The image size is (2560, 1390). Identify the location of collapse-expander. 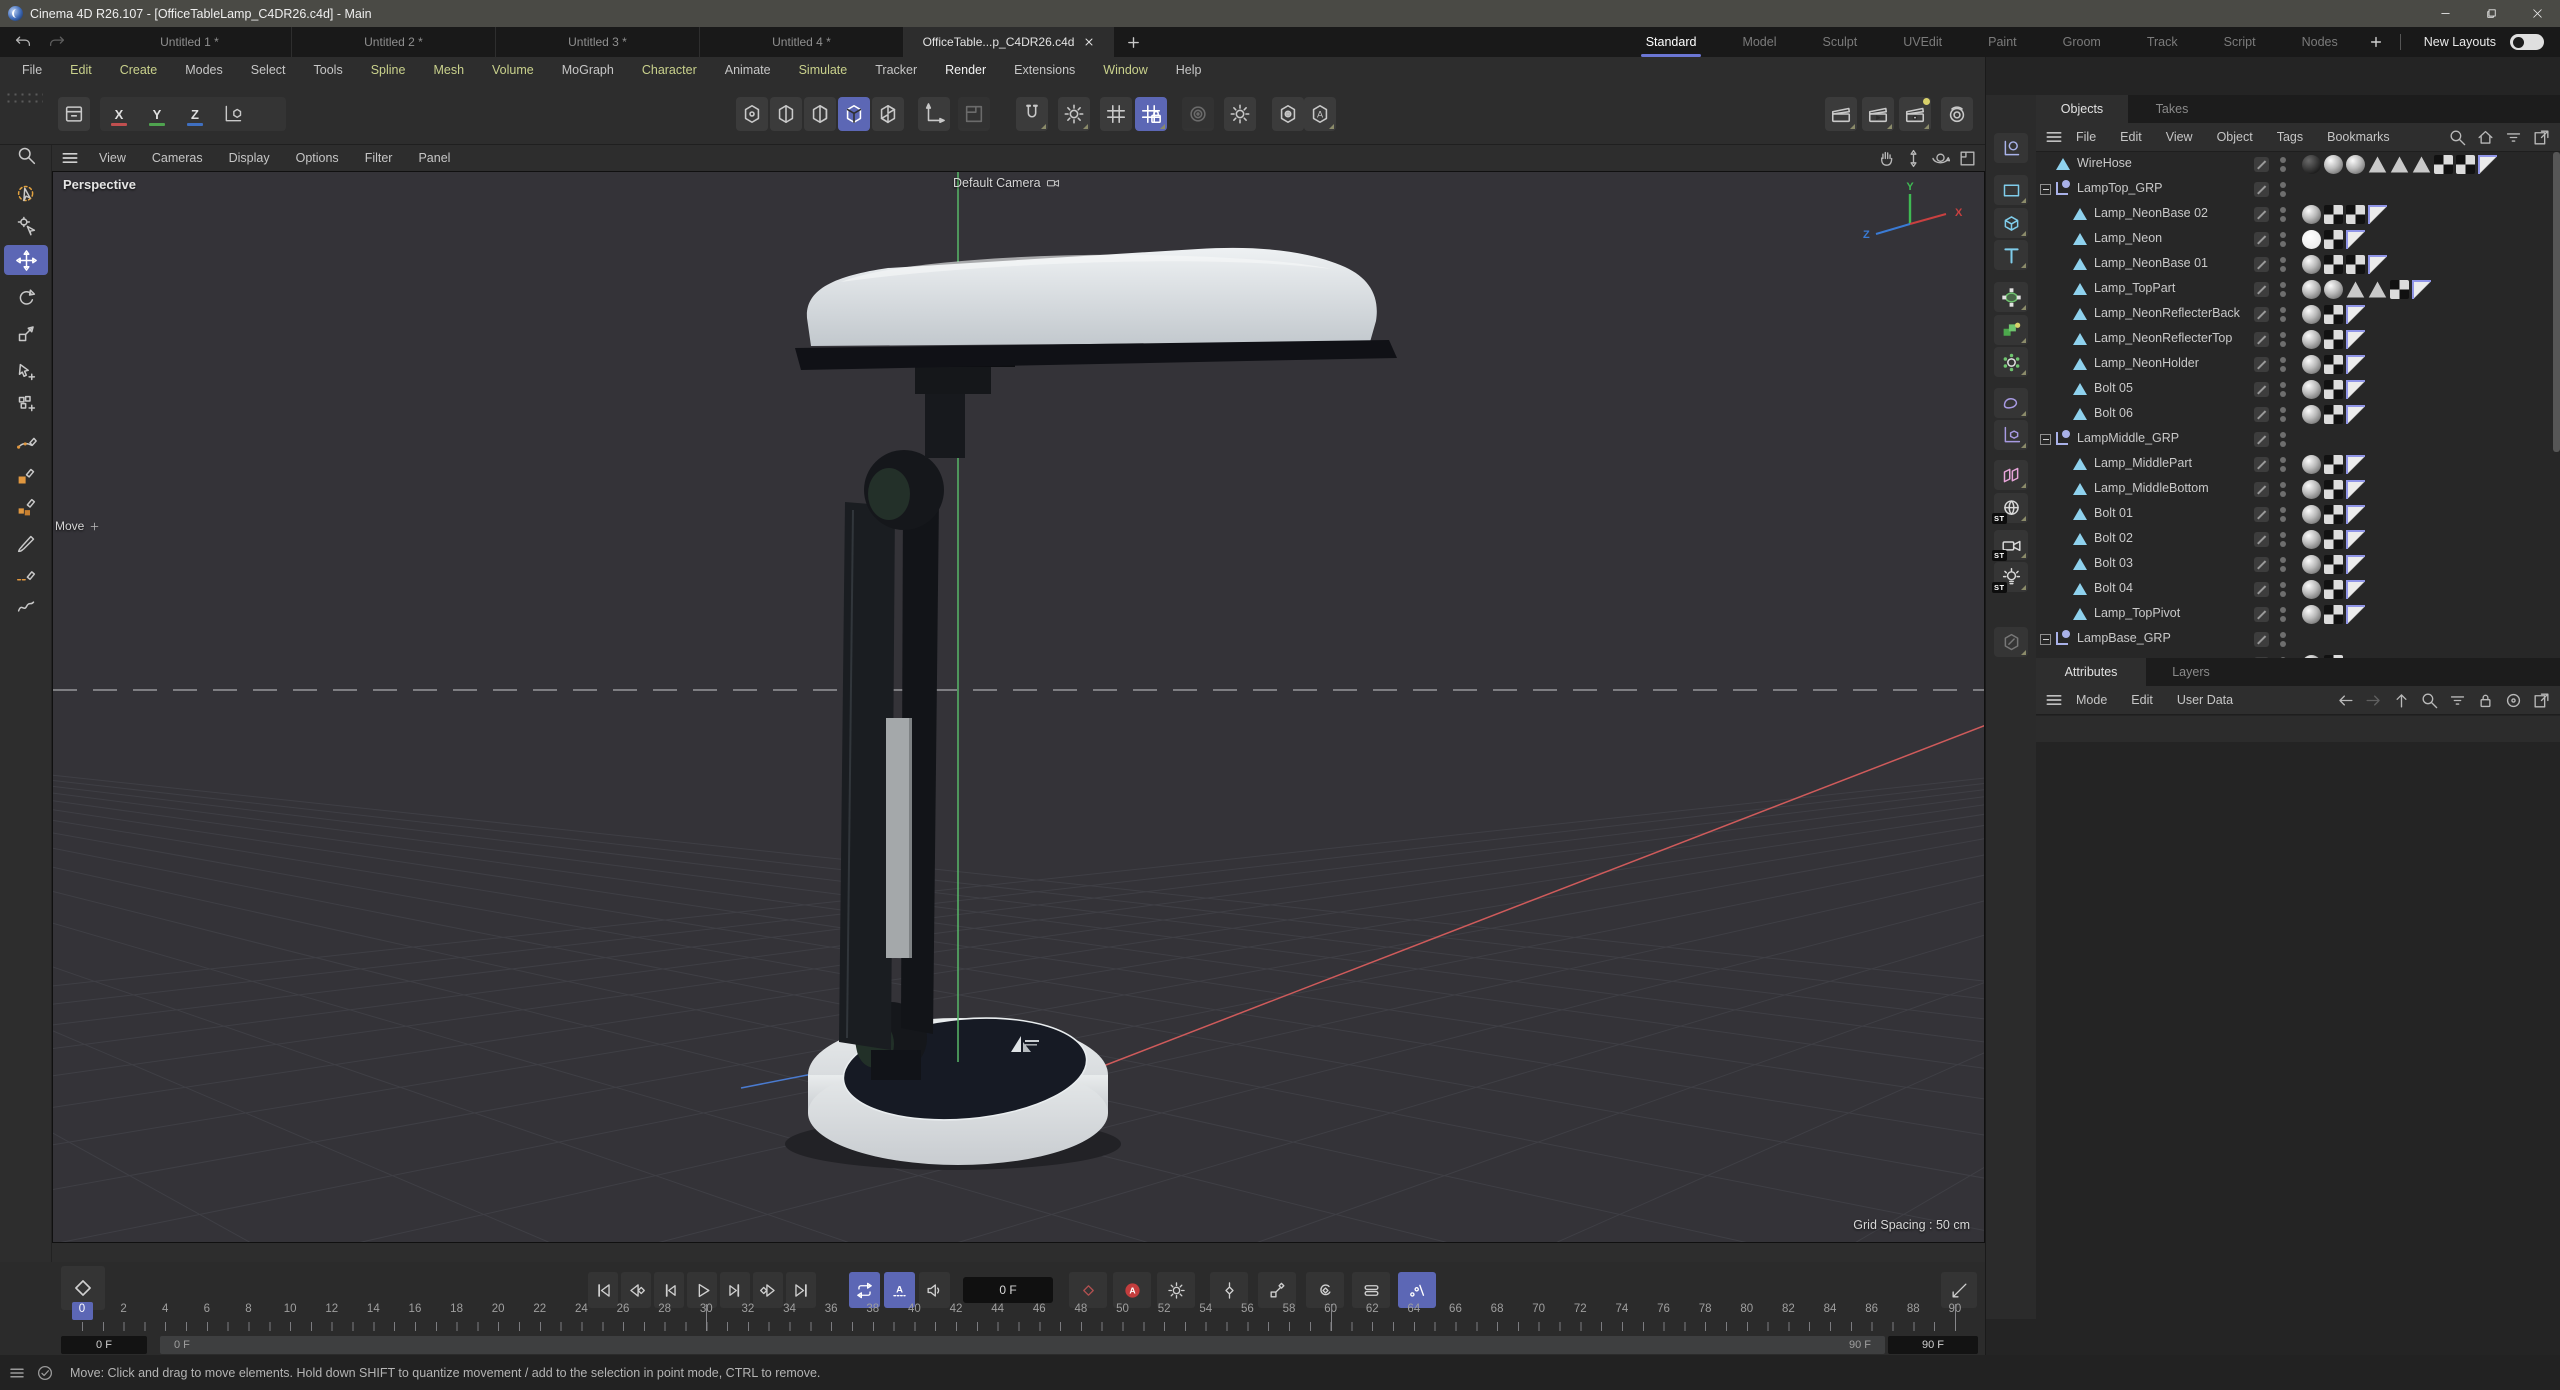
(2045, 639).